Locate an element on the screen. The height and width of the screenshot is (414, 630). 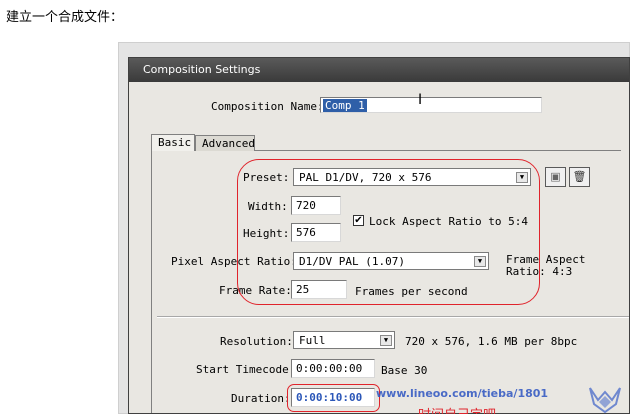
start-timecode-label: Start Timecode: is located at coordinates (246, 369).